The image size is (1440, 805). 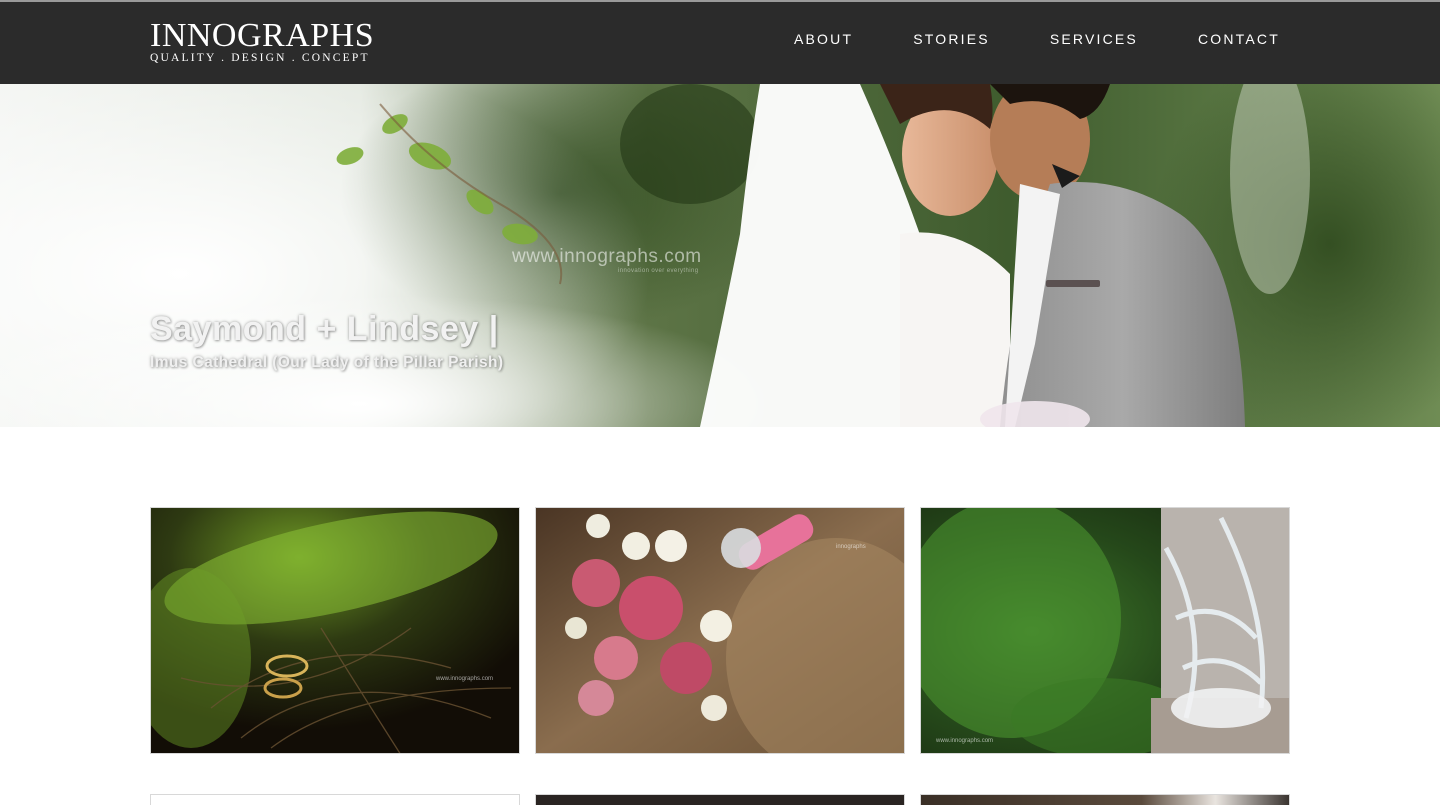 I want to click on hero-title: Saymond + Lindsey |, so click(x=324, y=329).